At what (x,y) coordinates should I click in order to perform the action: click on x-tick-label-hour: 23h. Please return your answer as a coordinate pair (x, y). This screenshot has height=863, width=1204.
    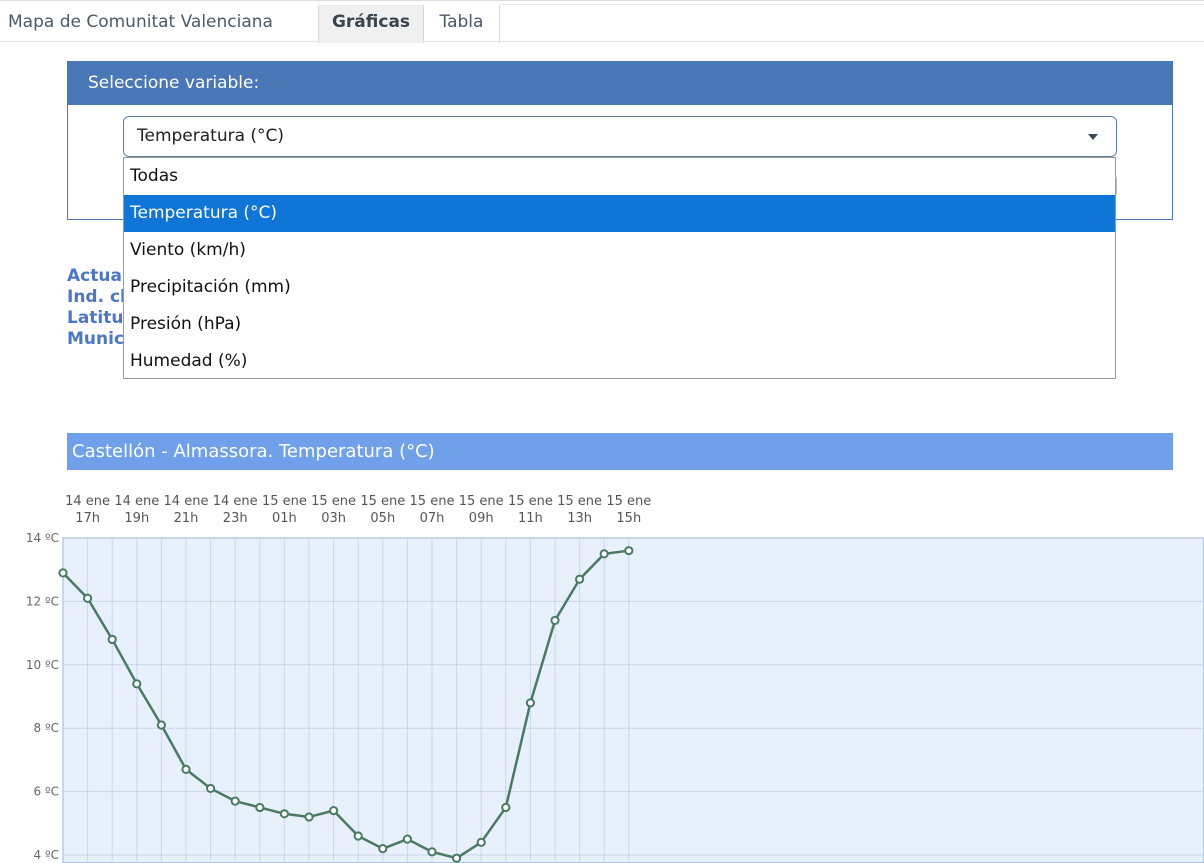
    Looking at the image, I should click on (235, 518).